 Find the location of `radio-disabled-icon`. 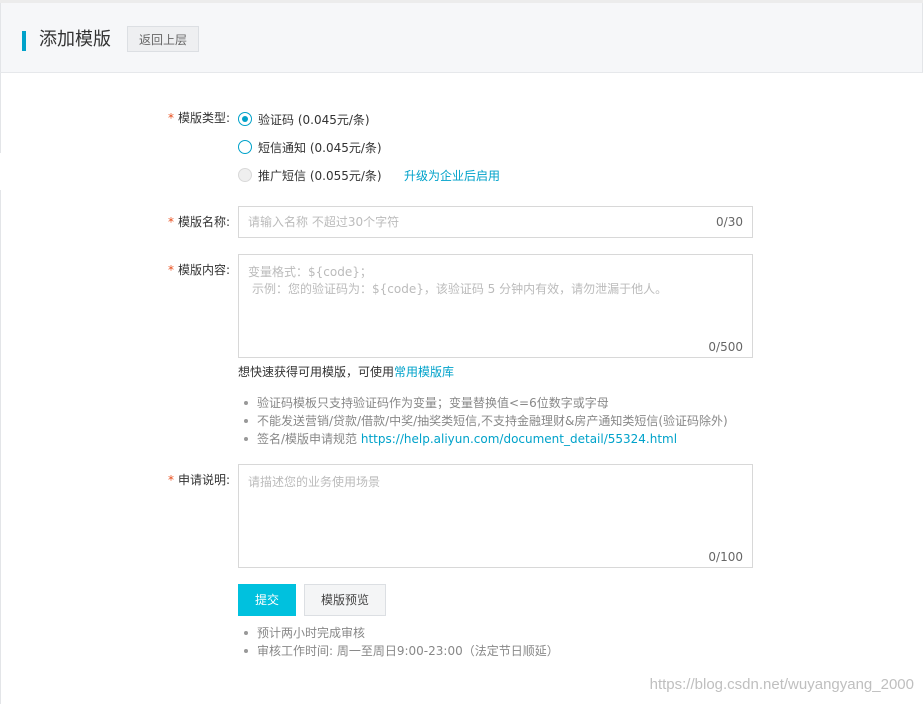

radio-disabled-icon is located at coordinates (245, 175).